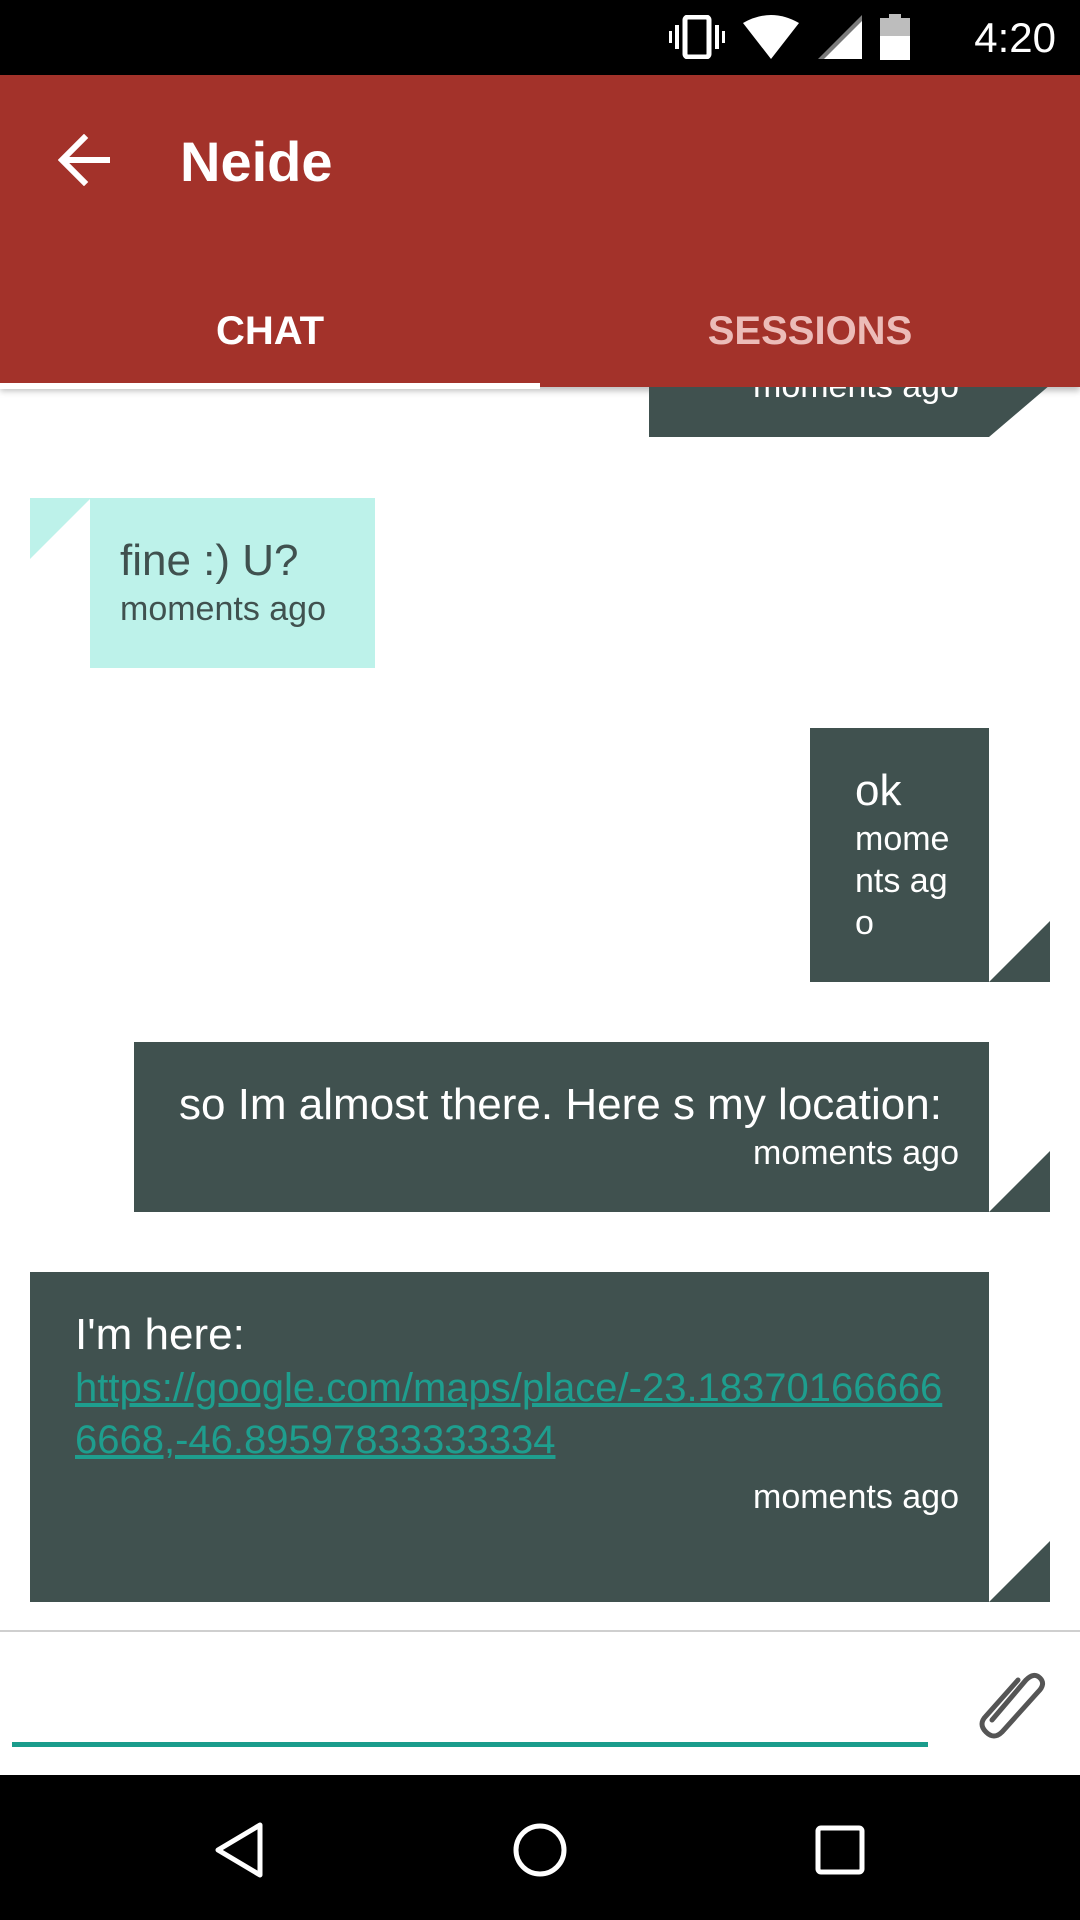 This screenshot has width=1080, height=1920. I want to click on conversation-title: Neide, so click(256, 161).